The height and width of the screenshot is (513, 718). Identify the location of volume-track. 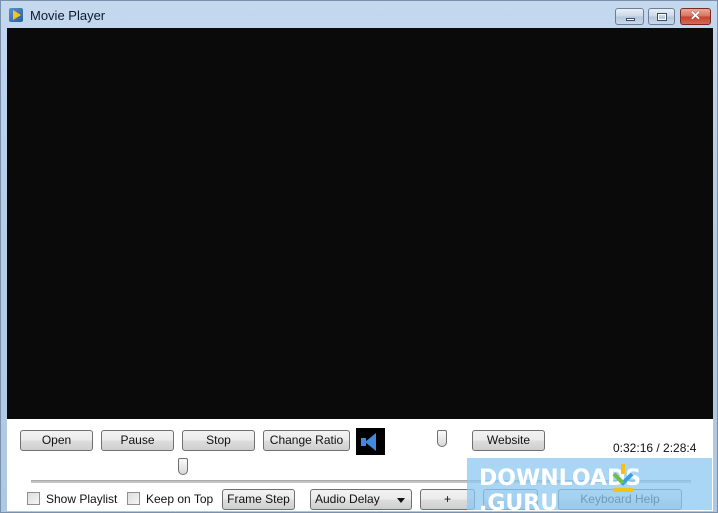
(427, 438).